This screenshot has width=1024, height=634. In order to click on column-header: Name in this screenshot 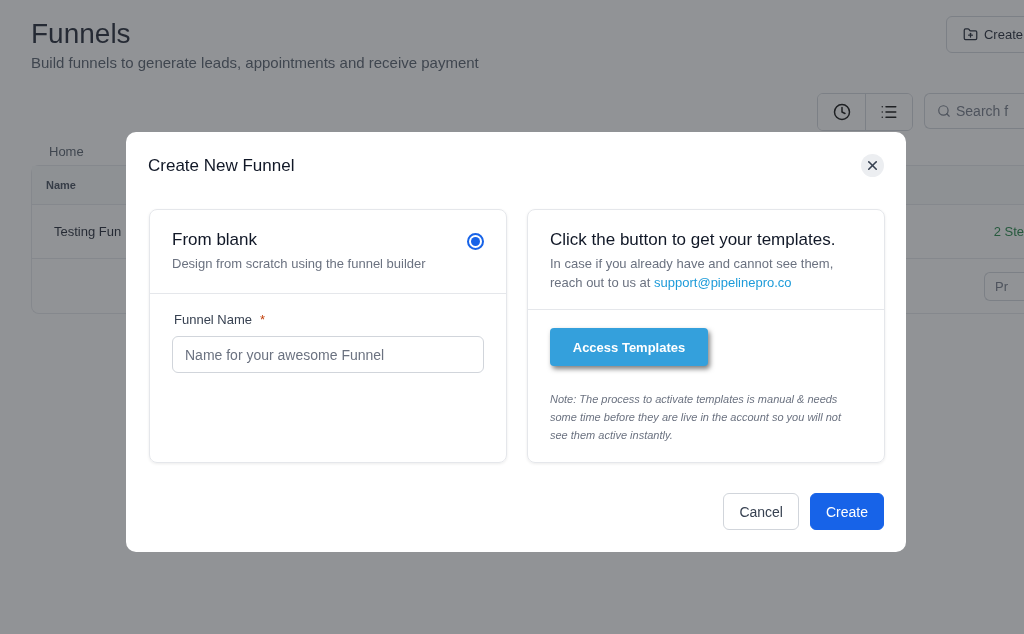, I will do `click(61, 185)`.